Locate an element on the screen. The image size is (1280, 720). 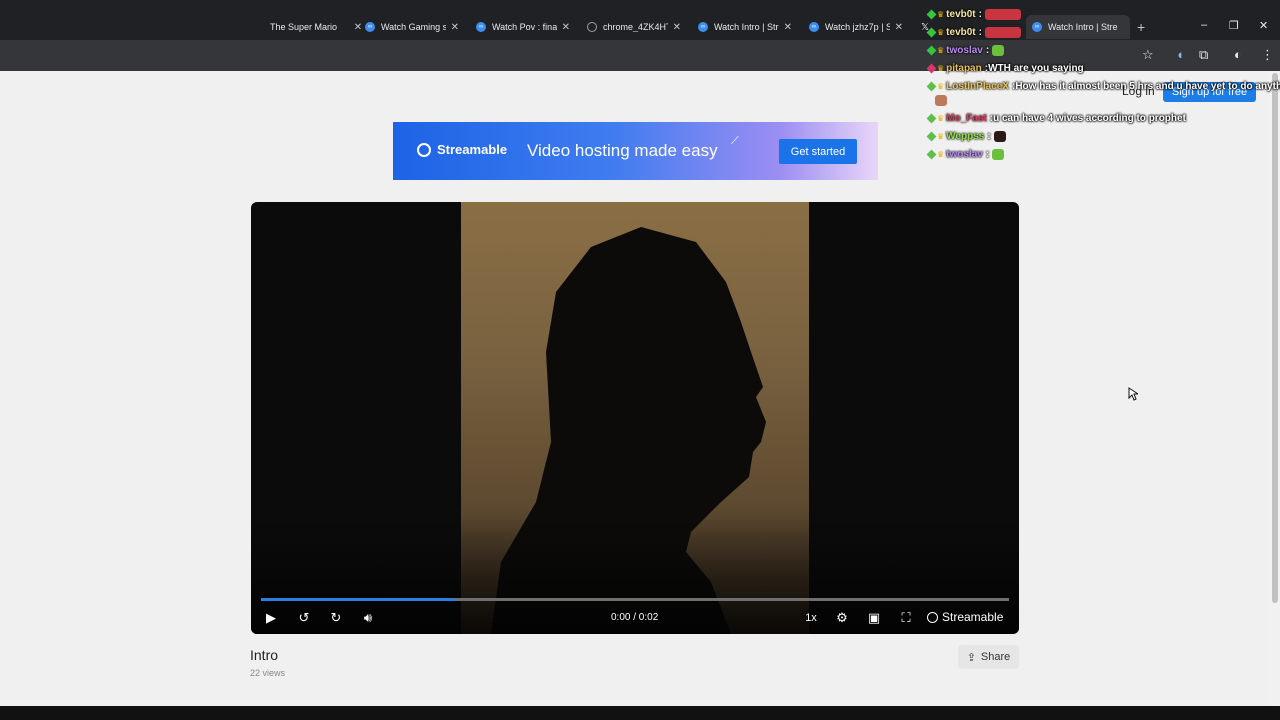
mouse-cursor-icon is located at coordinates (1133, 394).